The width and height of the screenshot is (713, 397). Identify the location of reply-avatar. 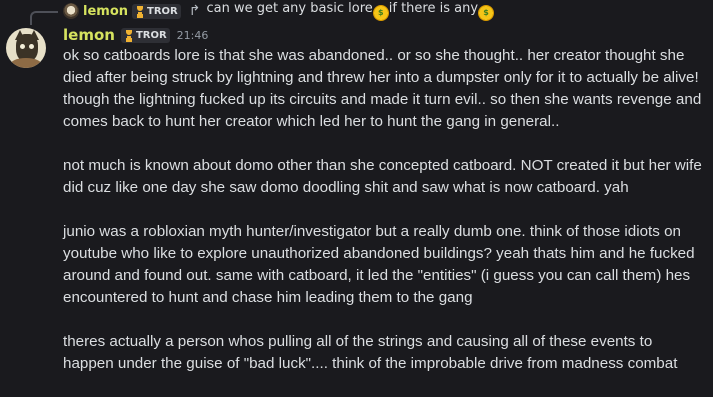
(71, 11).